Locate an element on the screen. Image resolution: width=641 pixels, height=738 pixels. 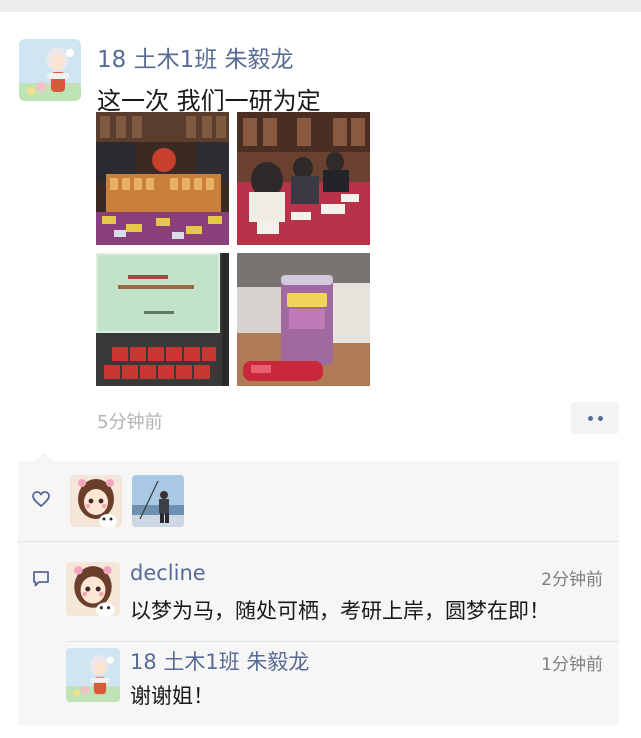
post-text: 这一次 我们一研为定 is located at coordinates (209, 101).